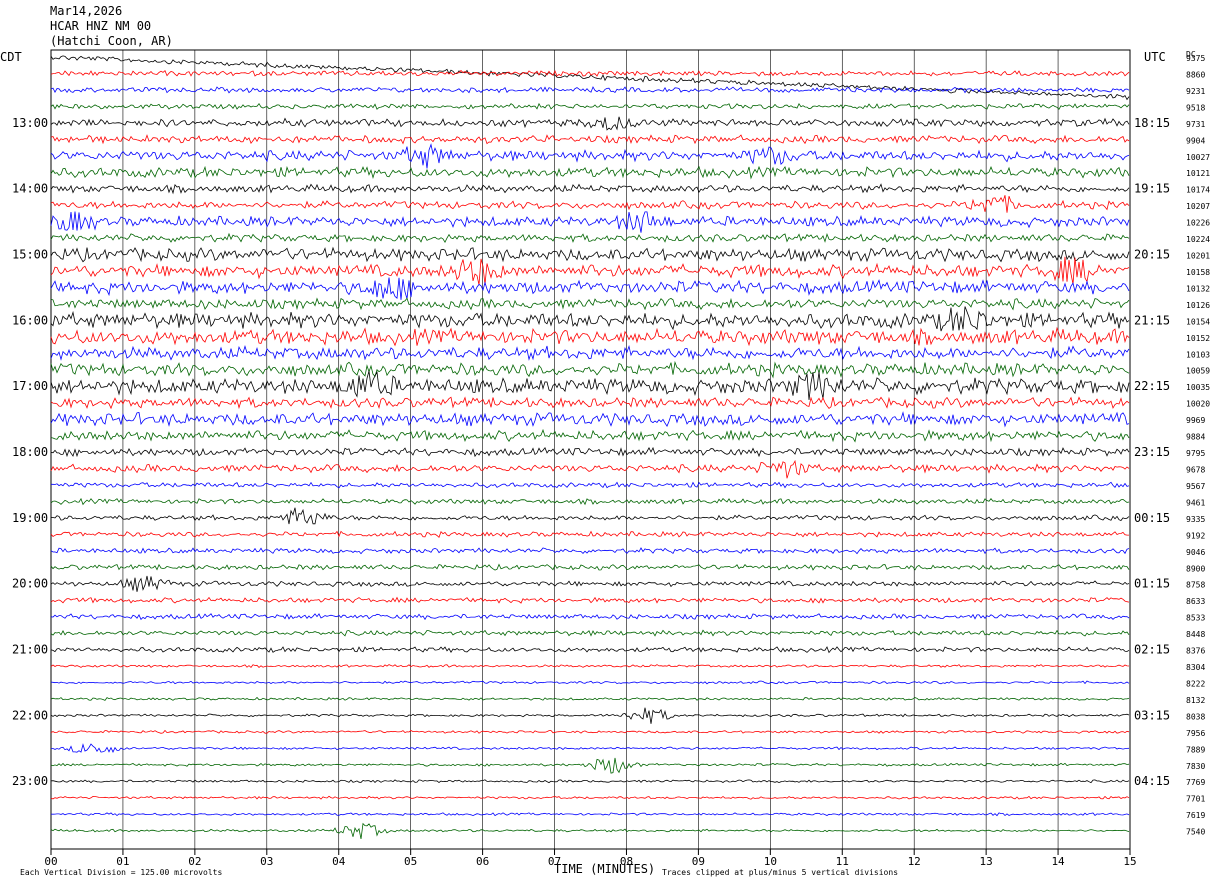  I want to click on x-tick-label: 04, so click(339, 861).